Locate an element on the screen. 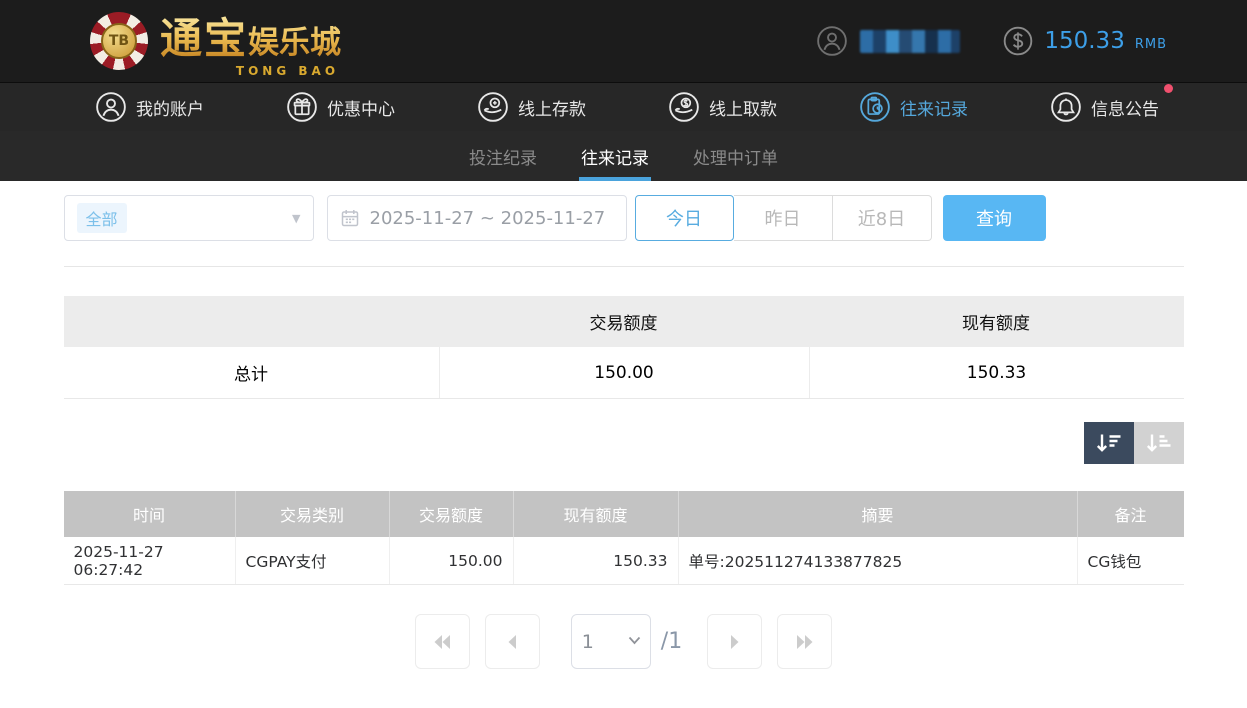 The image size is (1247, 708). sub-navigation: 投注纪录 往来记录 处理中订单 is located at coordinates (623, 156).